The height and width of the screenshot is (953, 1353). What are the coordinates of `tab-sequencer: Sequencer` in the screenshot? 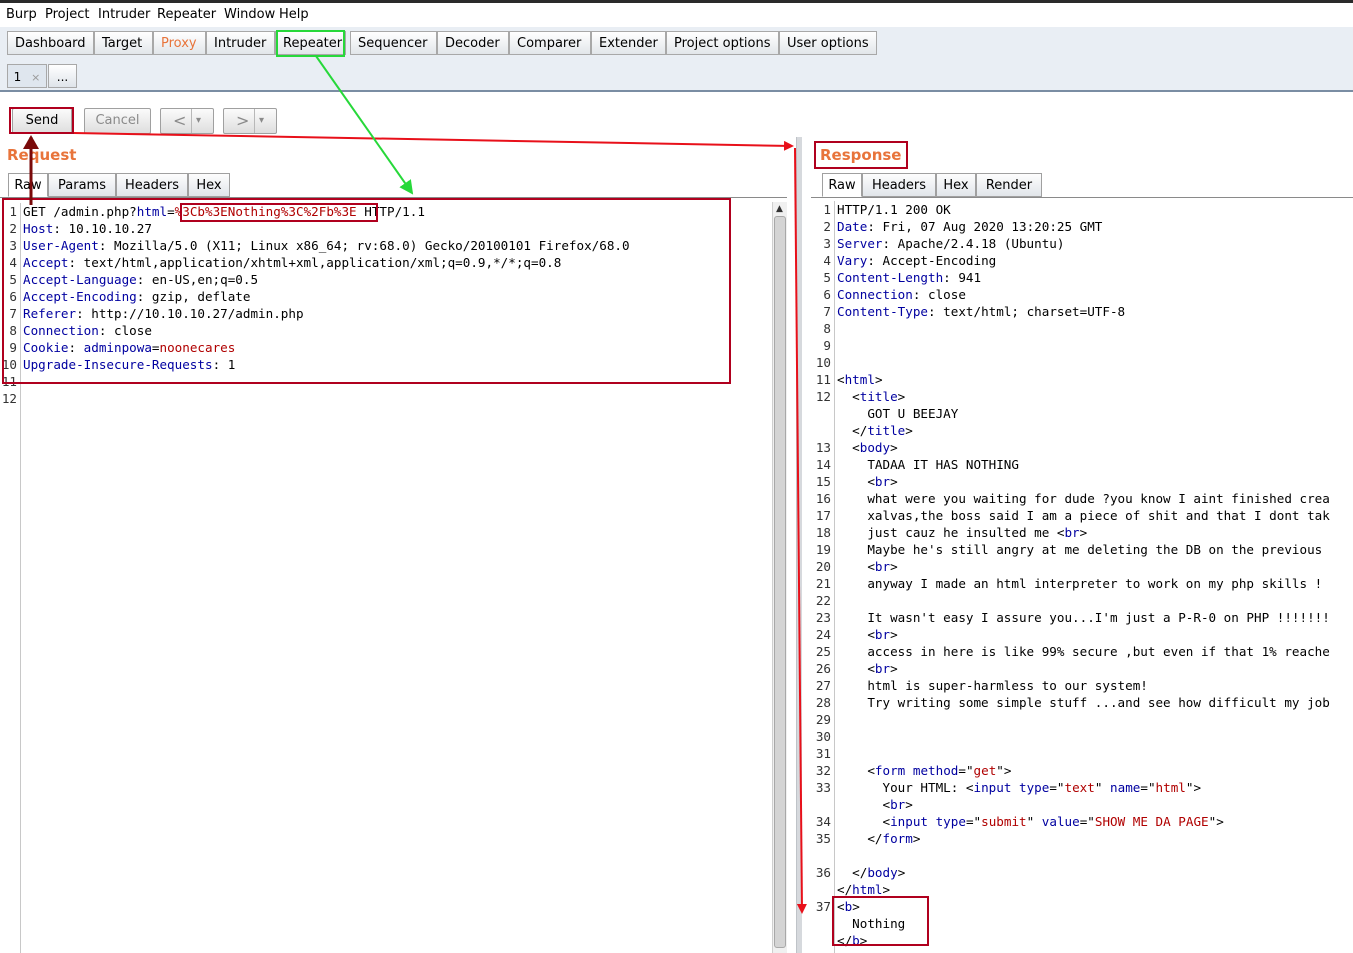 It's located at (393, 43).